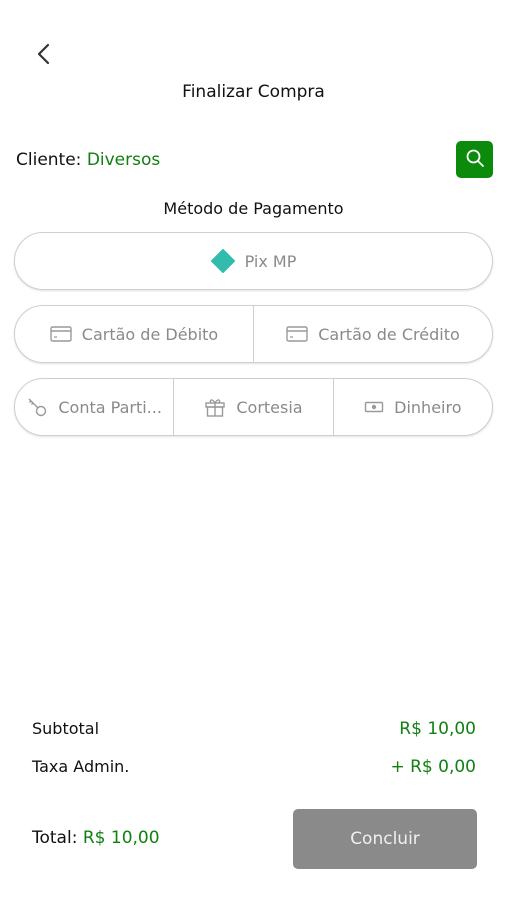  Describe the element at coordinates (253, 208) in the screenshot. I see `payment-method-title: Método de Pagamento` at that location.